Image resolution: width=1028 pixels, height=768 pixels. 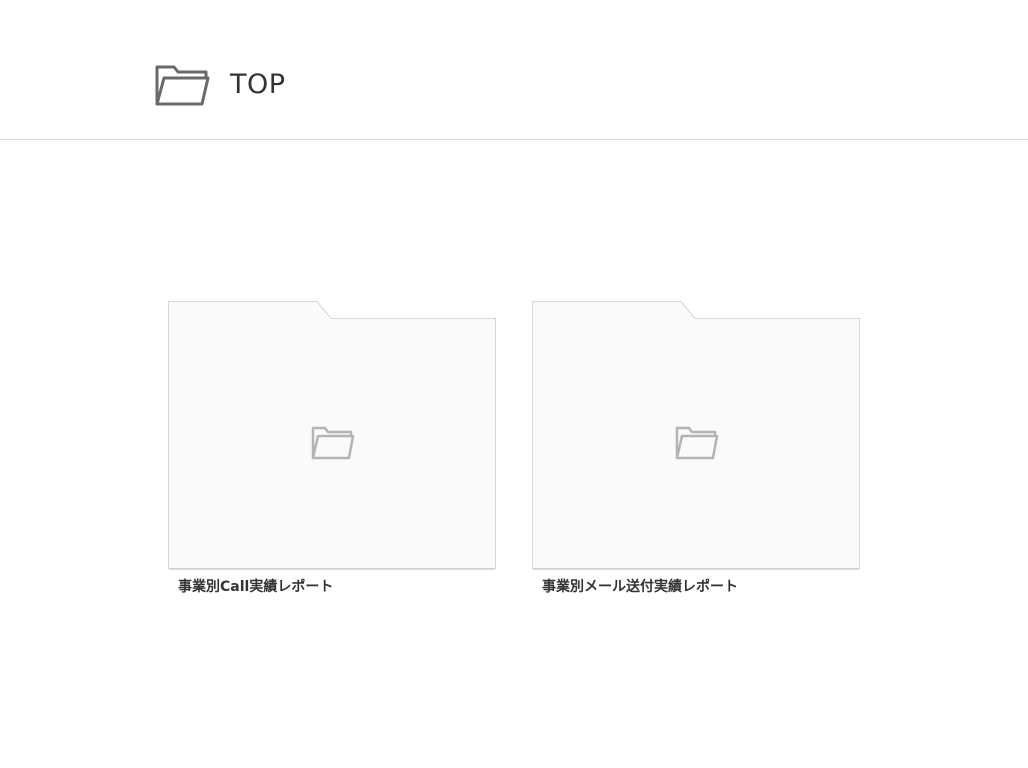 What do you see at coordinates (258, 84) in the screenshot?
I see `page-title: TOP` at bounding box center [258, 84].